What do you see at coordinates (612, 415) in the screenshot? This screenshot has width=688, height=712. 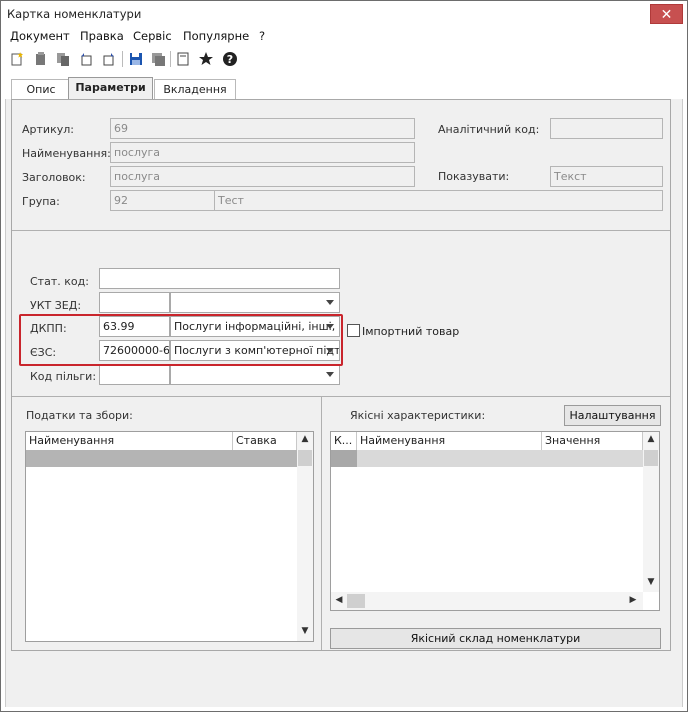 I see `settings-button: Налаштування` at bounding box center [612, 415].